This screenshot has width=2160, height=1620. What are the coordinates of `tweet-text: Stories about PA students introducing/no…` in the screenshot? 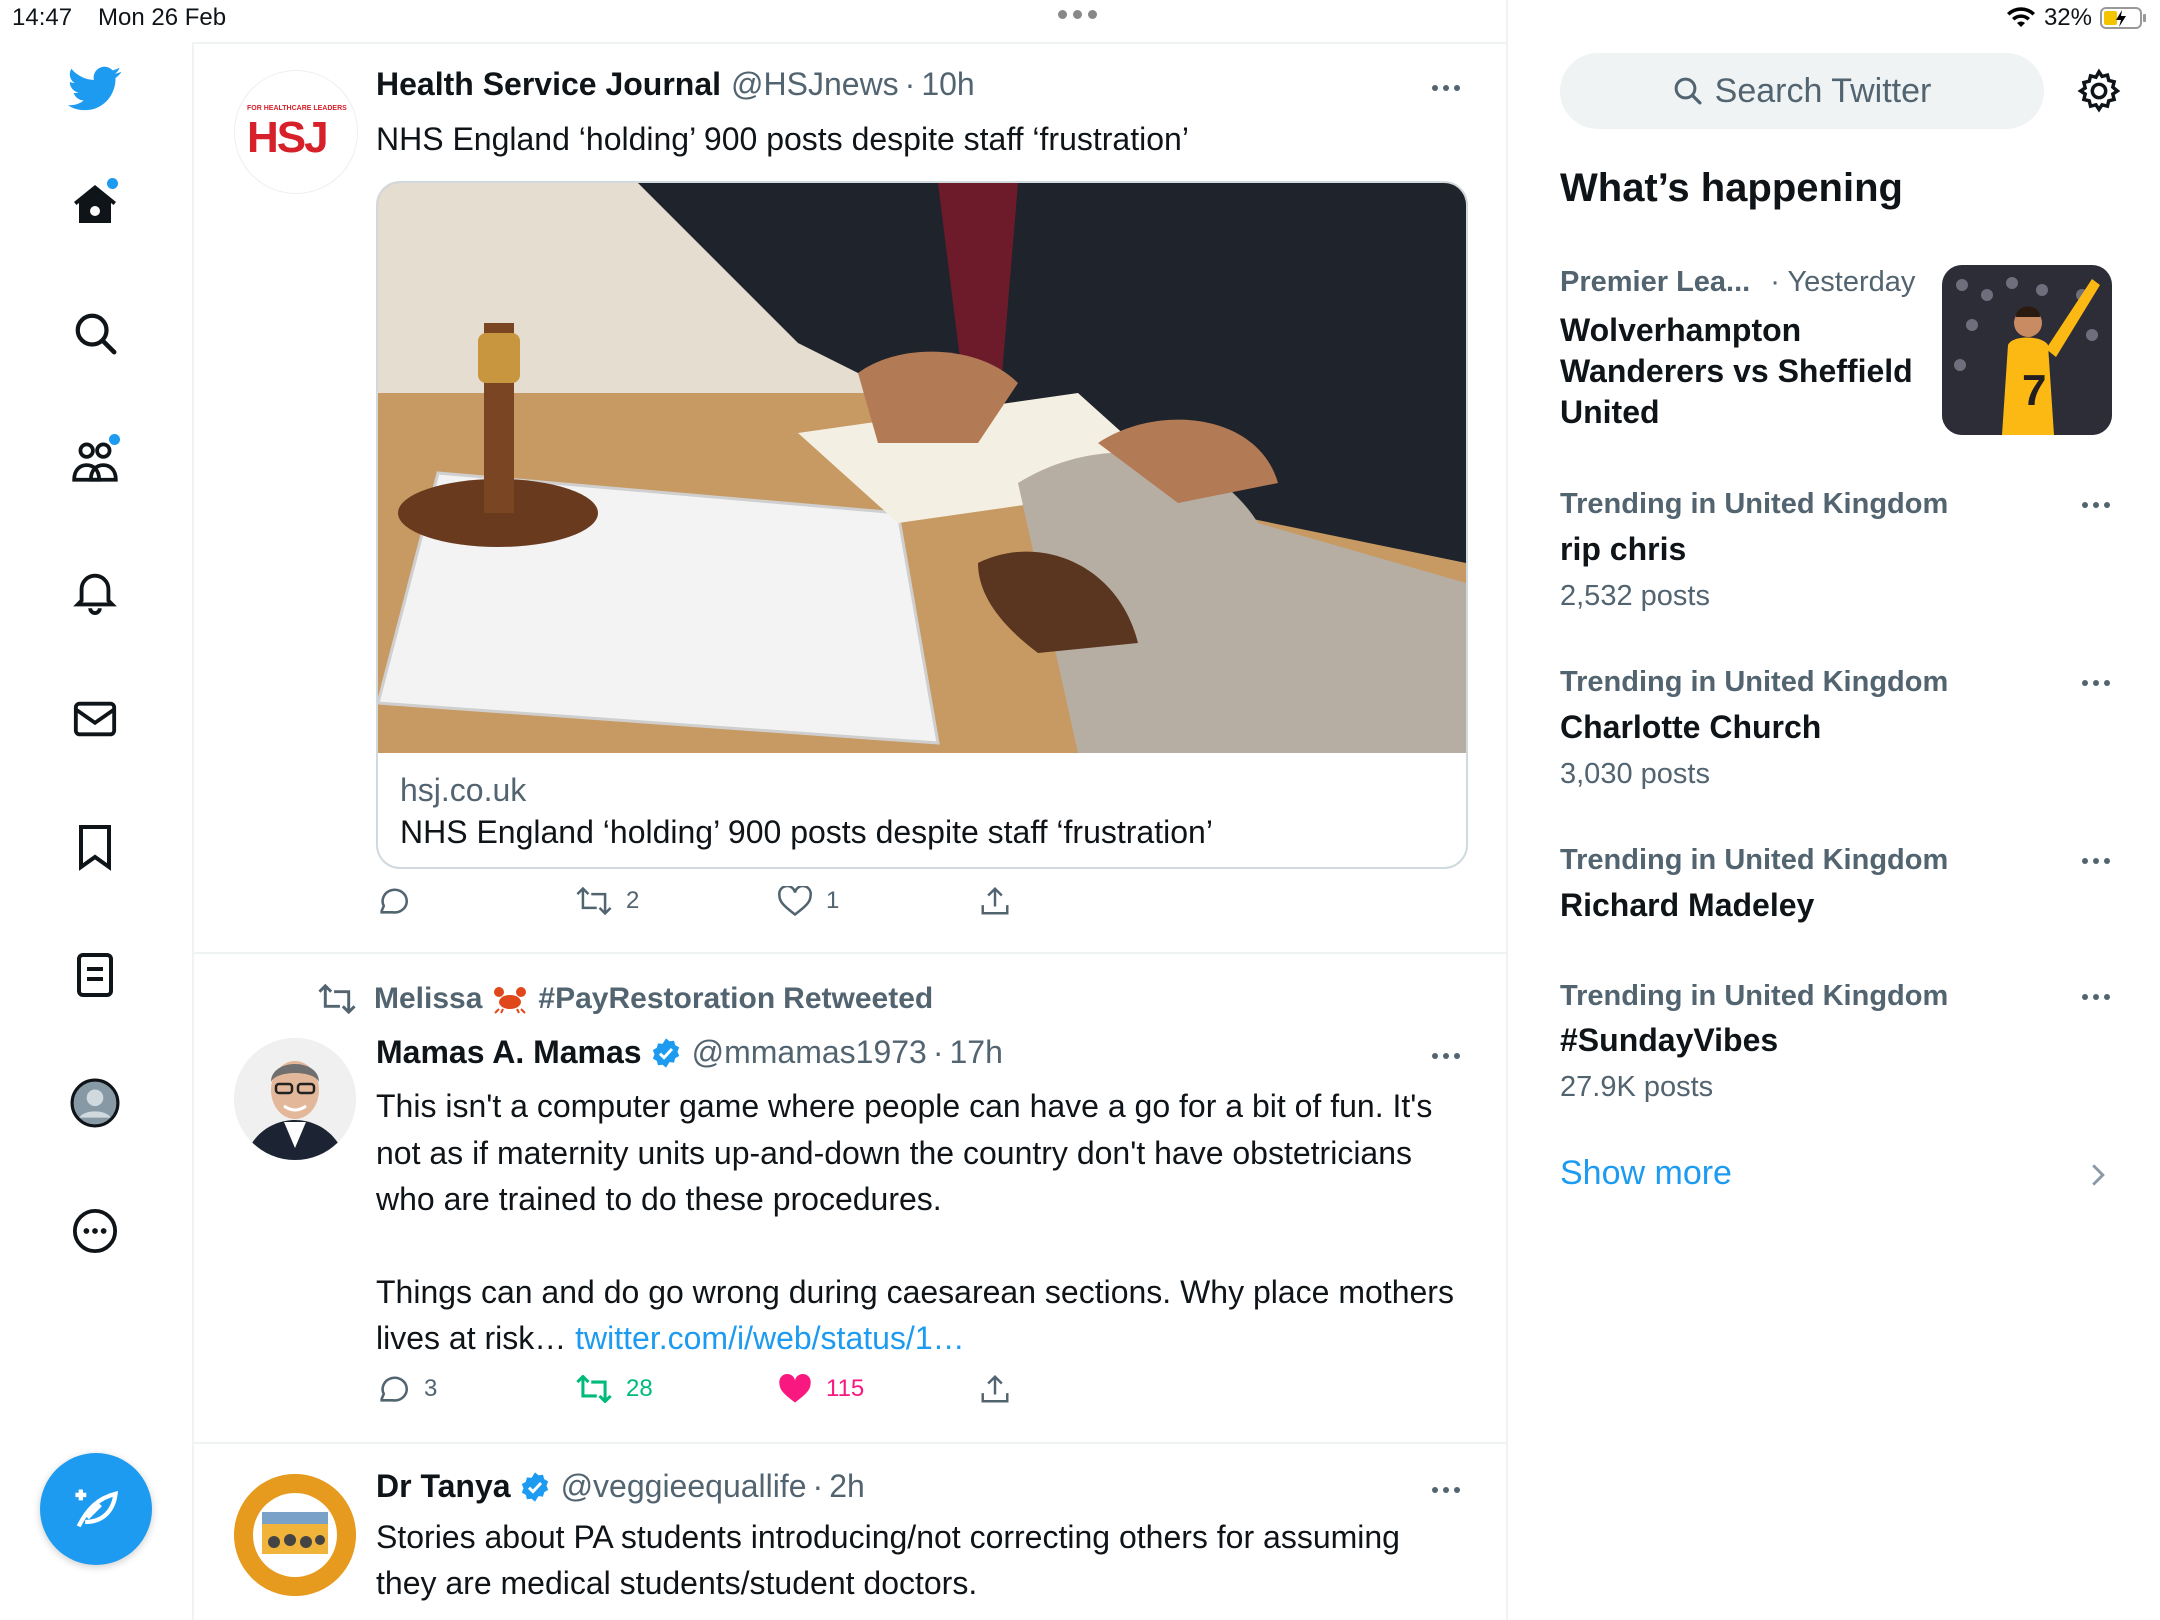 It's located at (888, 1560).